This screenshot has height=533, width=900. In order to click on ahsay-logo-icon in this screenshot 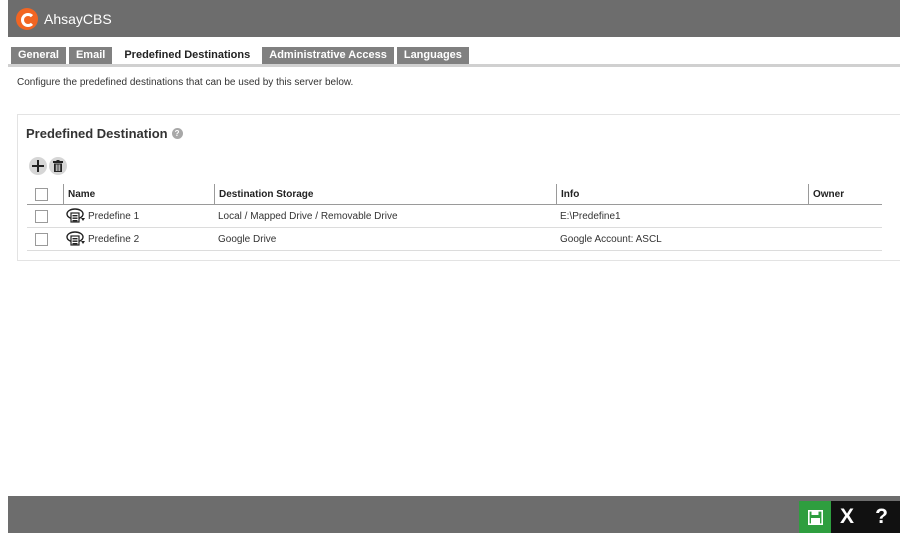, I will do `click(27, 18)`.